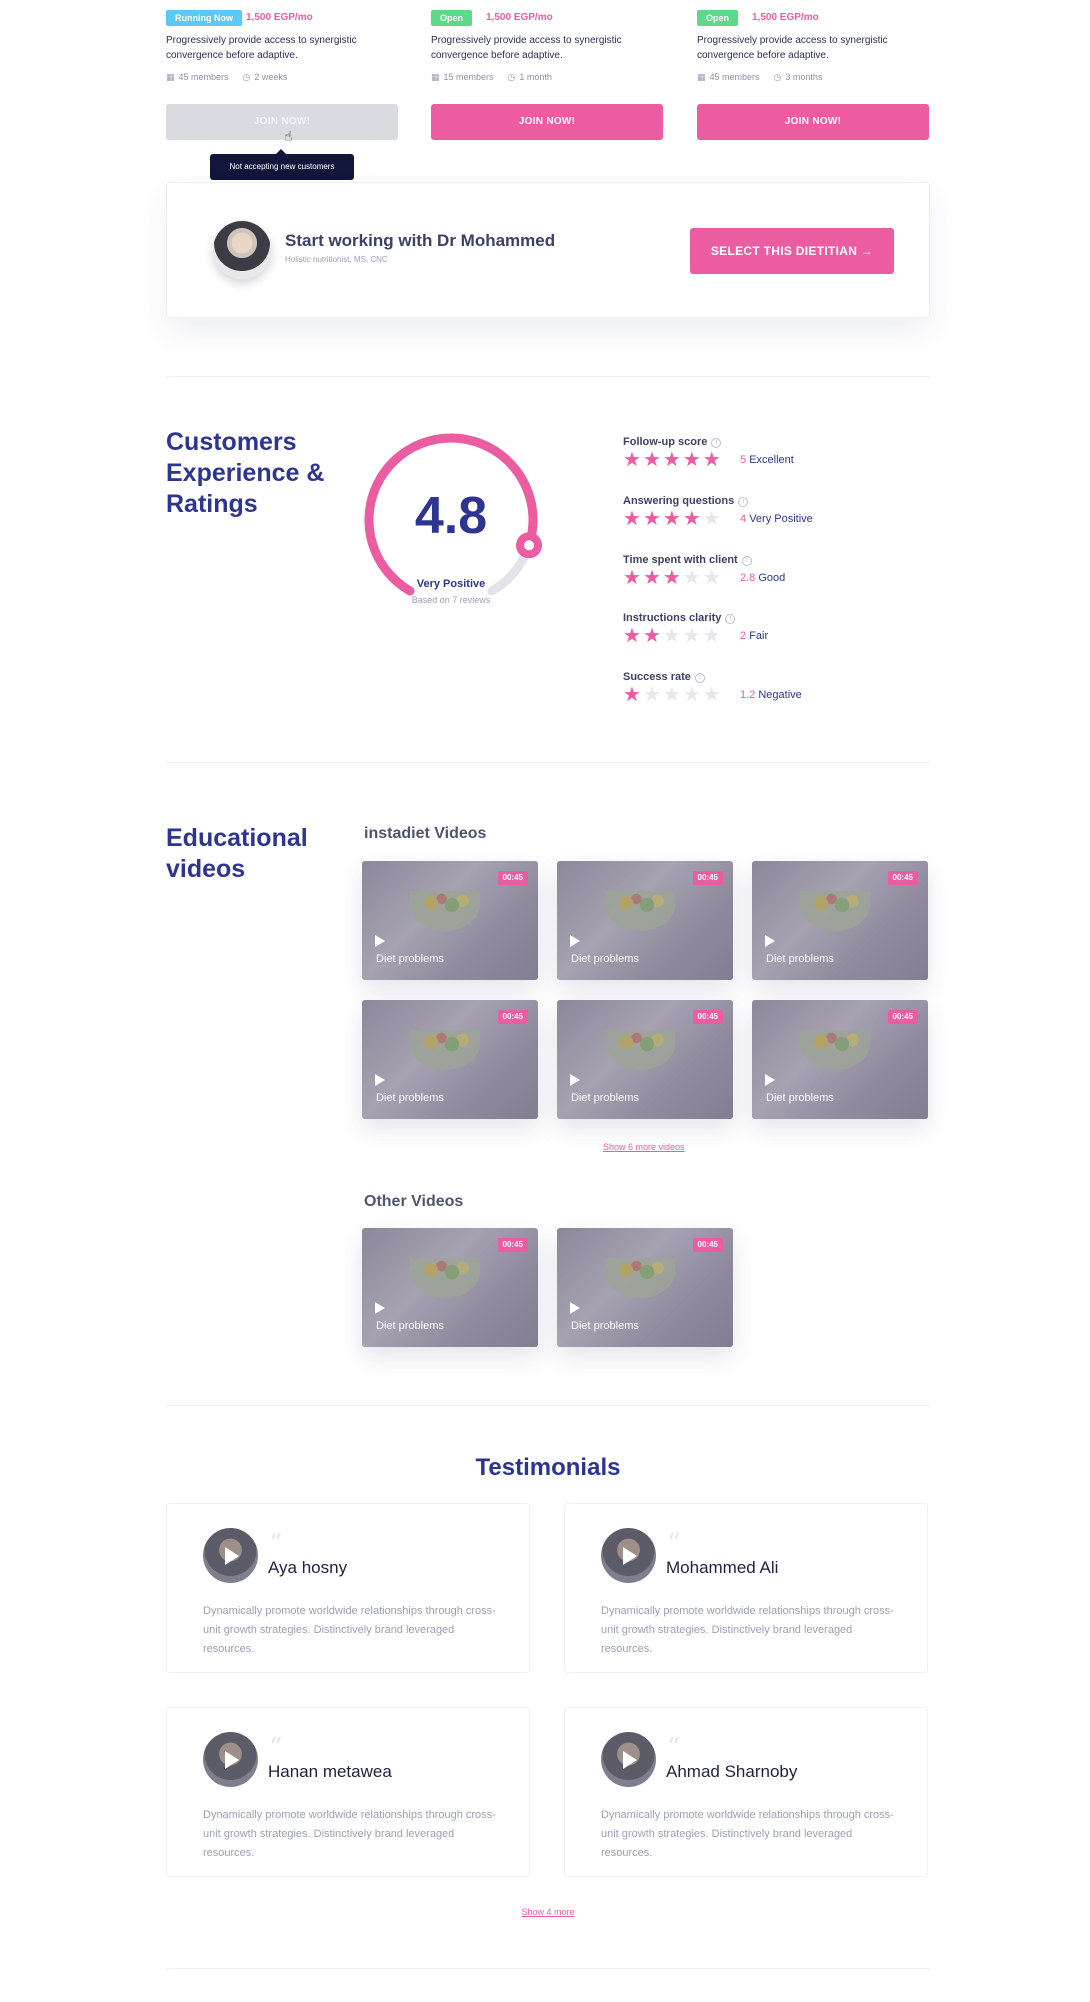 The width and height of the screenshot is (1090, 2002). What do you see at coordinates (212, 504) in the screenshot?
I see `experience-title-line: Ratings` at bounding box center [212, 504].